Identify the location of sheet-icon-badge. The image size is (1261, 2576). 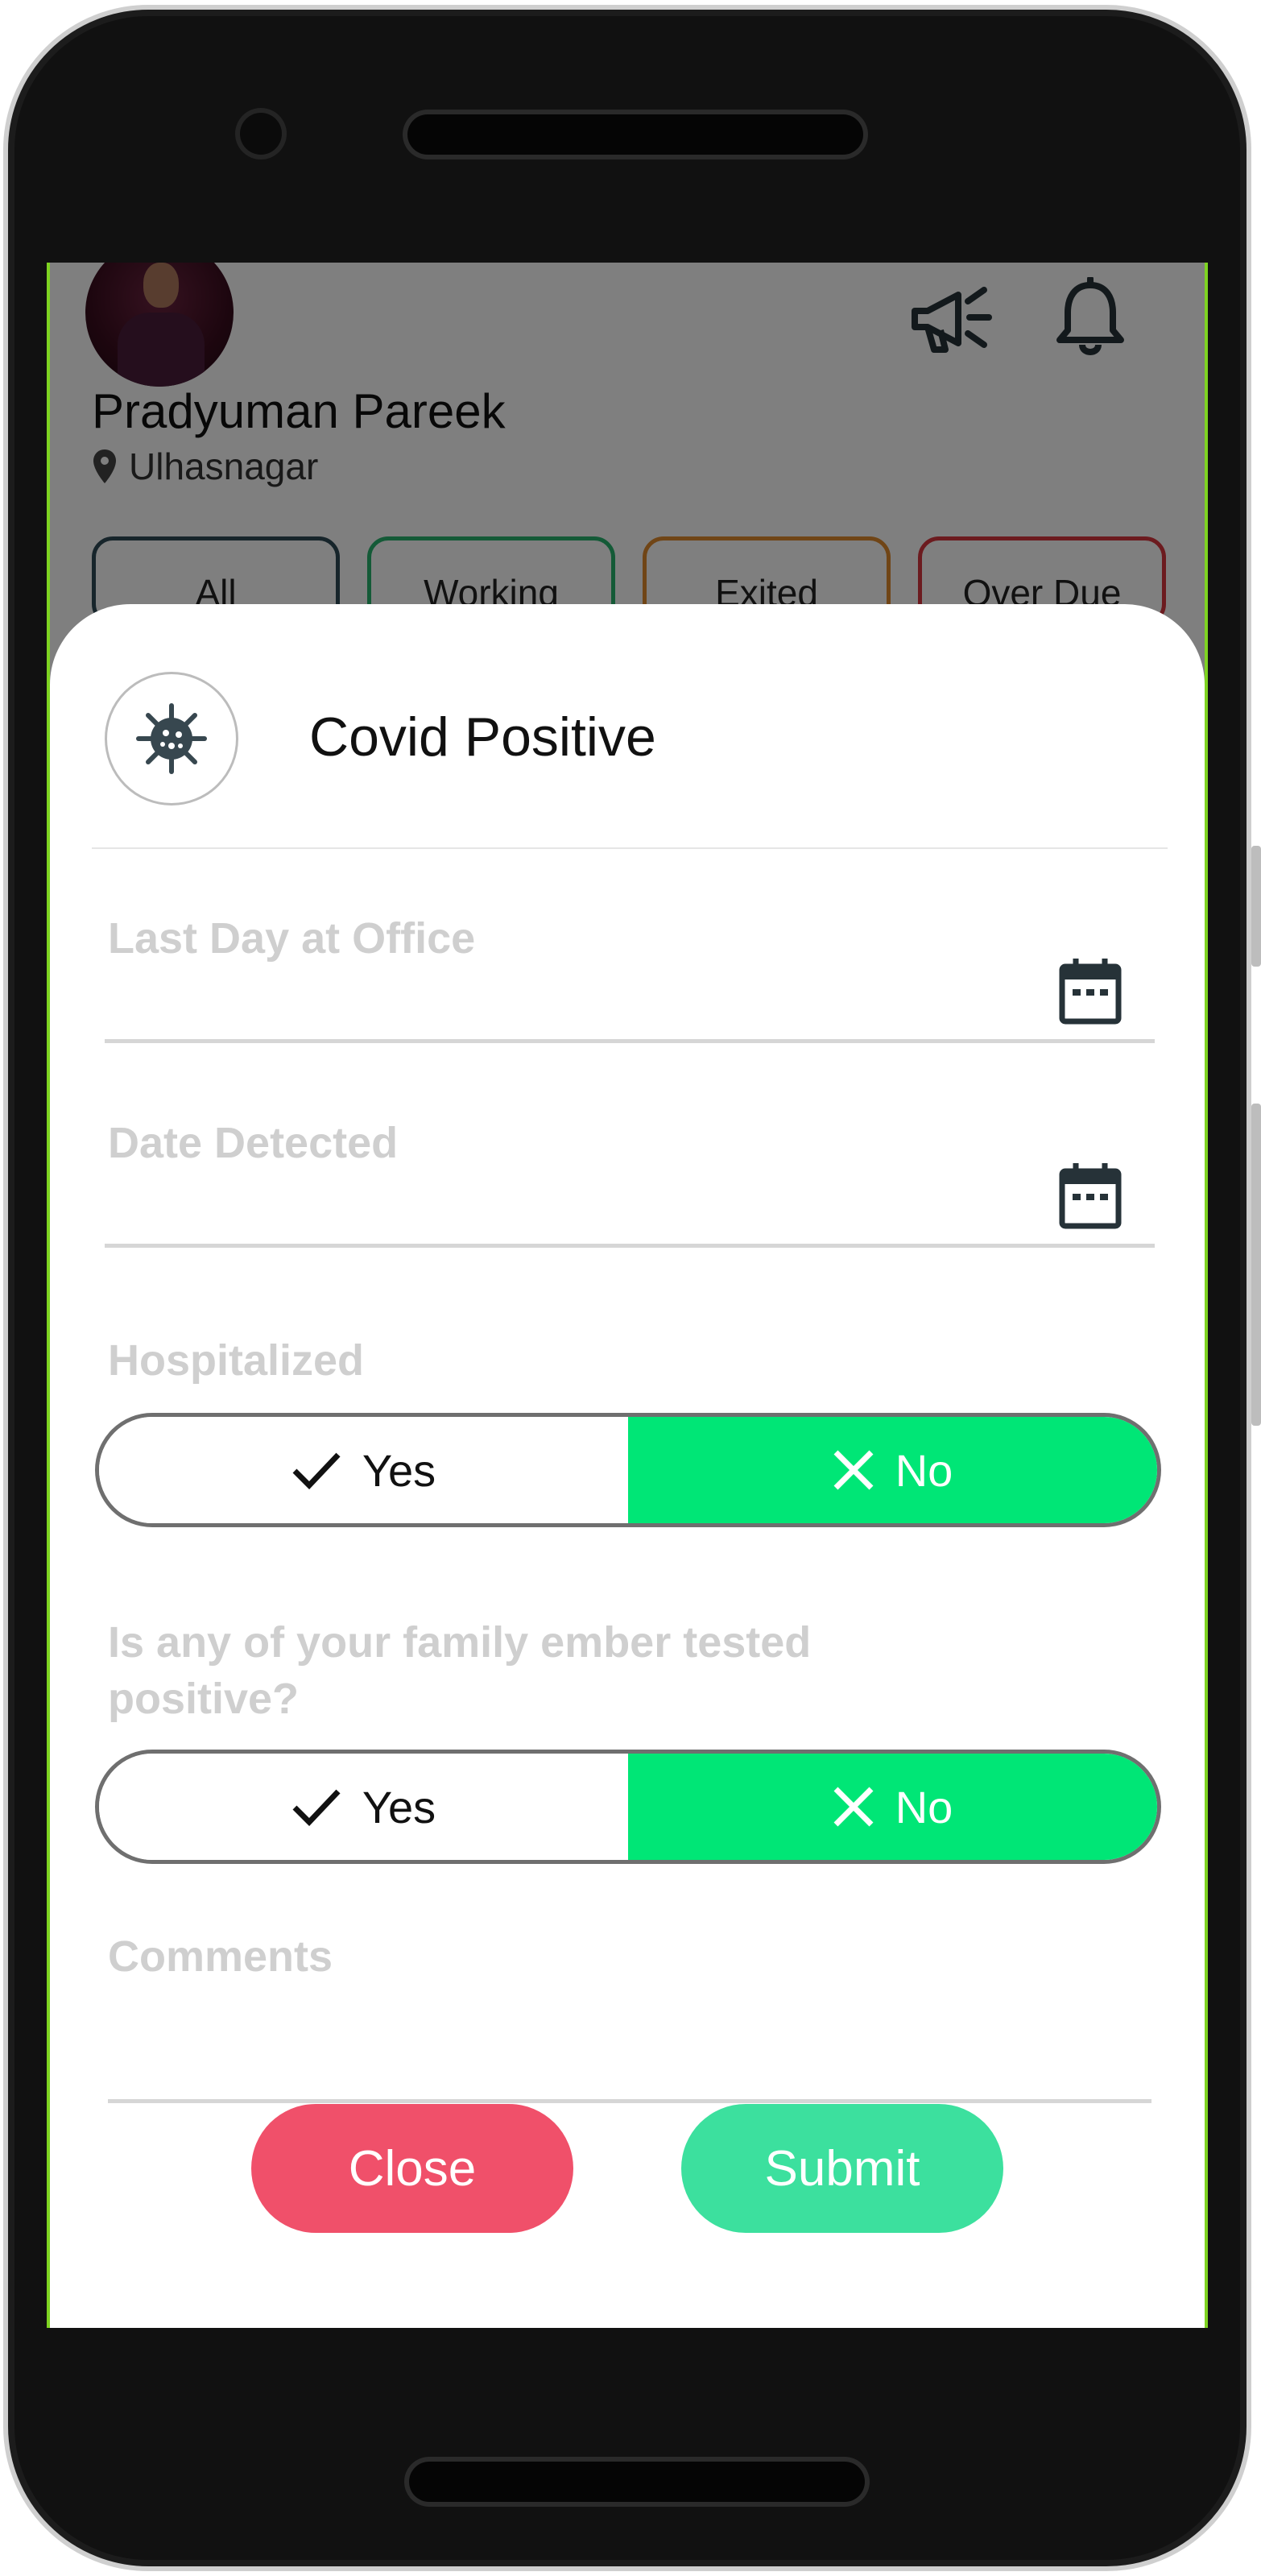
(171, 739).